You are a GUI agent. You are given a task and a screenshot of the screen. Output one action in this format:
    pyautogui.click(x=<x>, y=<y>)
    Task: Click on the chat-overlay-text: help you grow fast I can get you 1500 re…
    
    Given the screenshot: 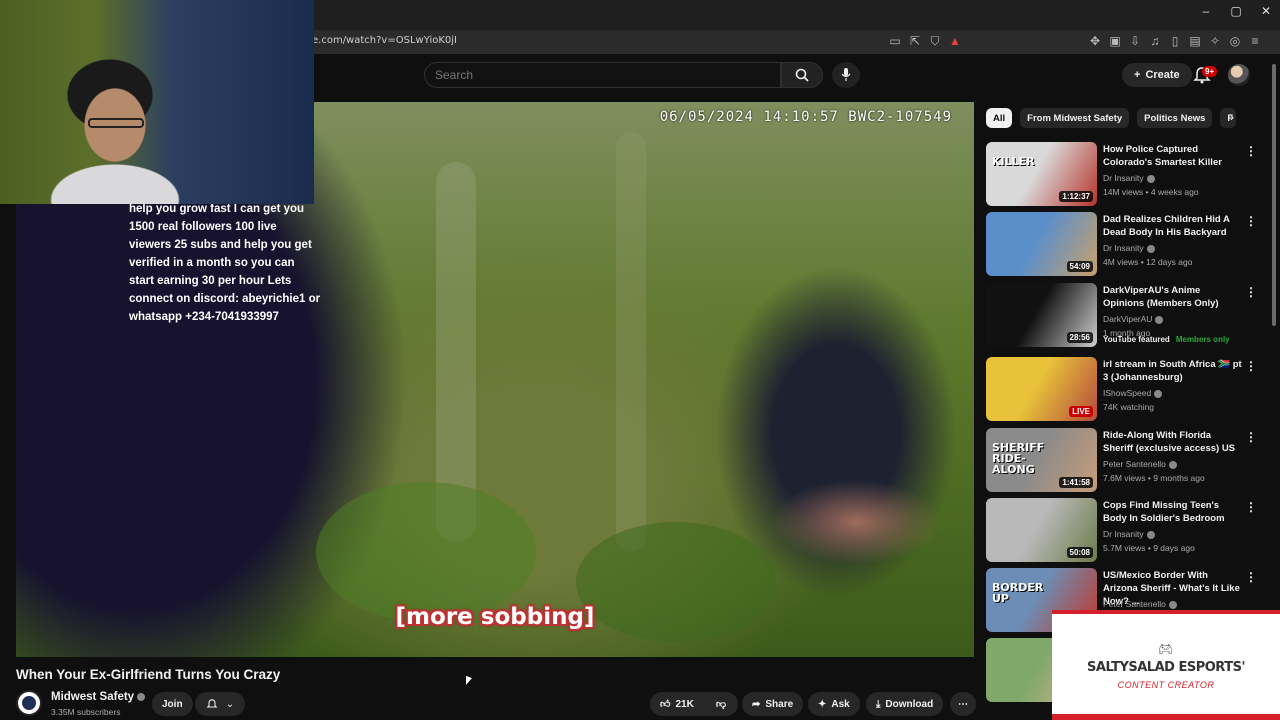 What is the action you would take?
    pyautogui.click(x=225, y=263)
    